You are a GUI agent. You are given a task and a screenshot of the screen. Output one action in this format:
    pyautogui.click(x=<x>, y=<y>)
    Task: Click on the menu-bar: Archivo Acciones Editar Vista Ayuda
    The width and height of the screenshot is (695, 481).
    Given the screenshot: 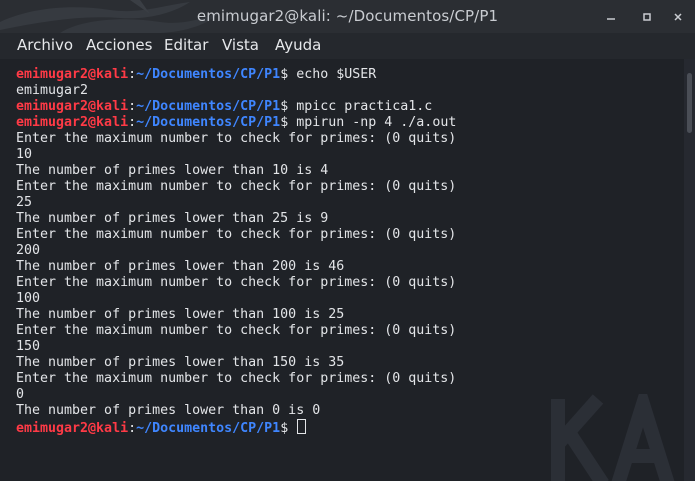 What is the action you would take?
    pyautogui.click(x=347, y=46)
    